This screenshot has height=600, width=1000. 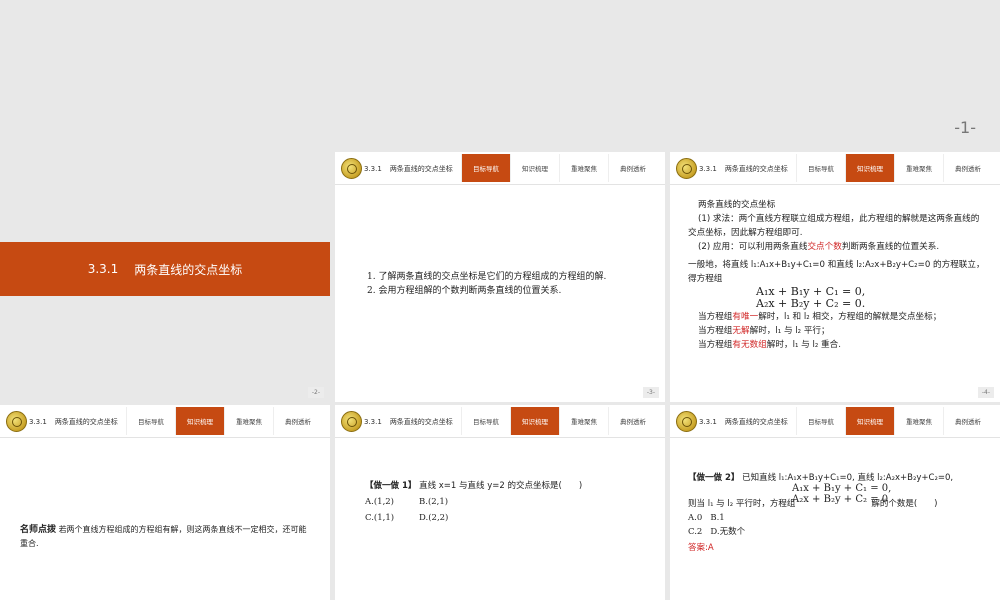 I want to click on answer-text: 答案:A, so click(x=701, y=548).